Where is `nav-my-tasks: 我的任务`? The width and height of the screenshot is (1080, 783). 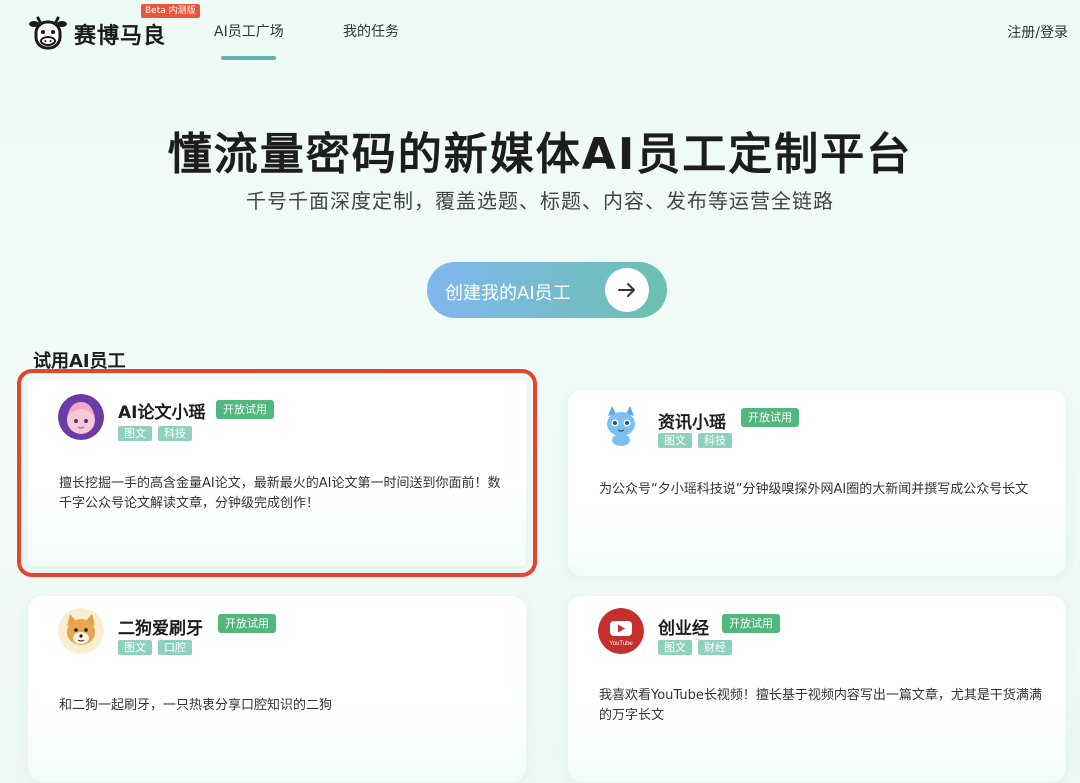
nav-my-tasks: 我的任务 is located at coordinates (371, 31).